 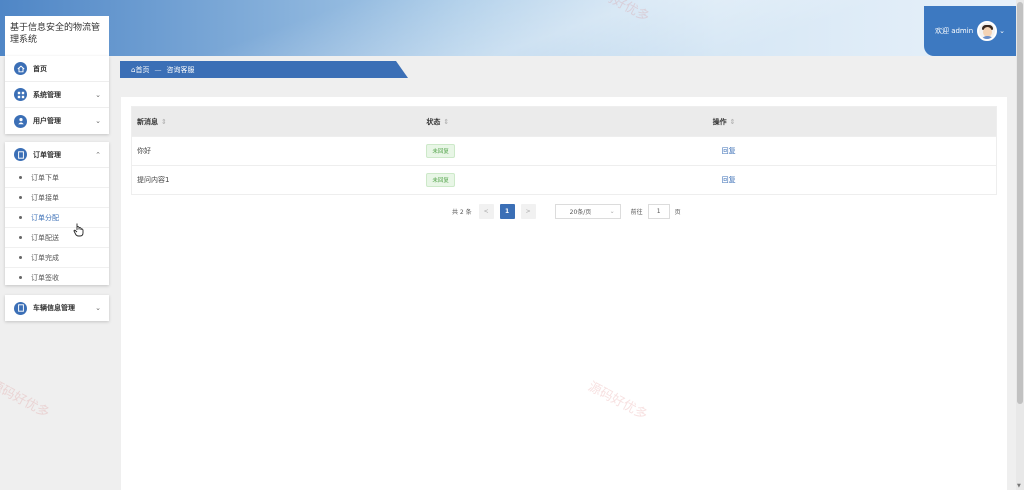 What do you see at coordinates (20, 68) in the screenshot?
I see `home-icon` at bounding box center [20, 68].